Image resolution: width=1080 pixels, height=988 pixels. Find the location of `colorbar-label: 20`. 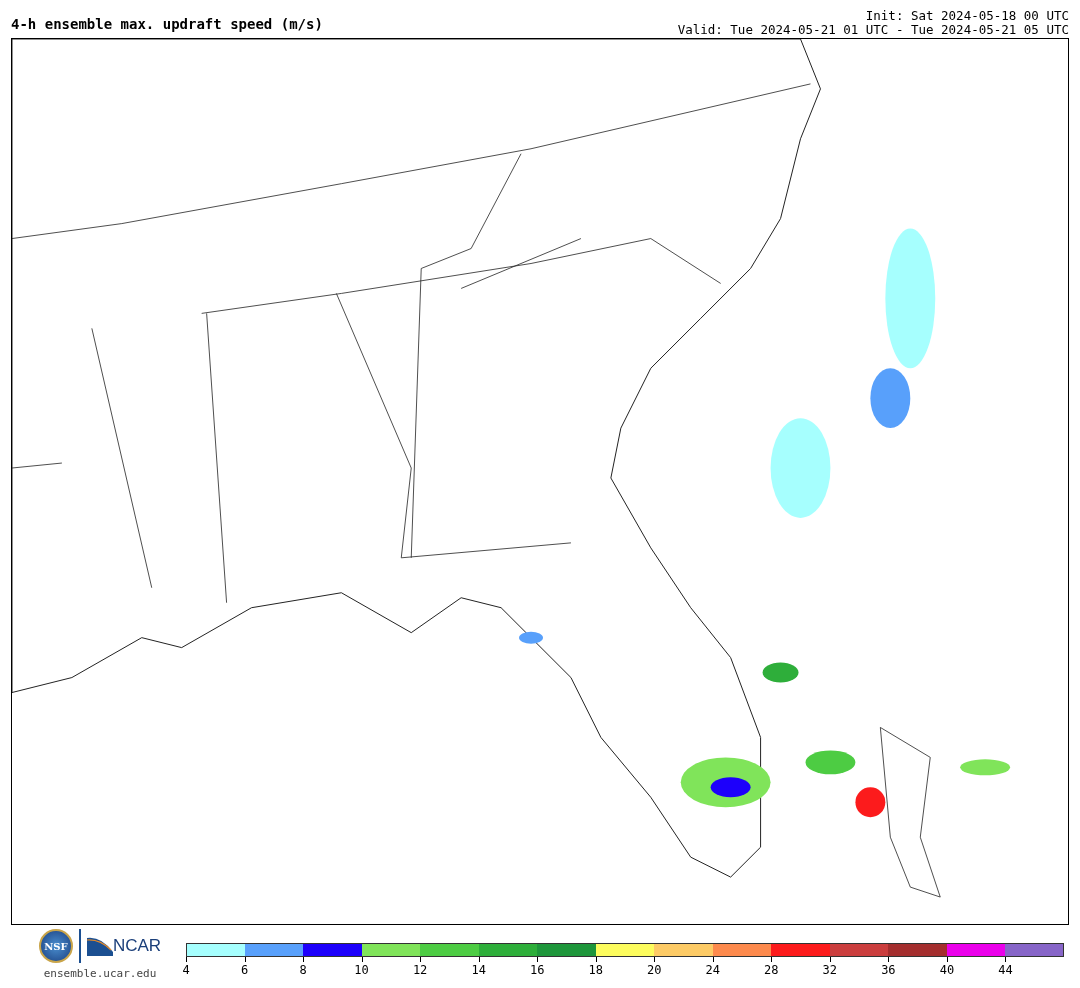

colorbar-label: 20 is located at coordinates (654, 970).